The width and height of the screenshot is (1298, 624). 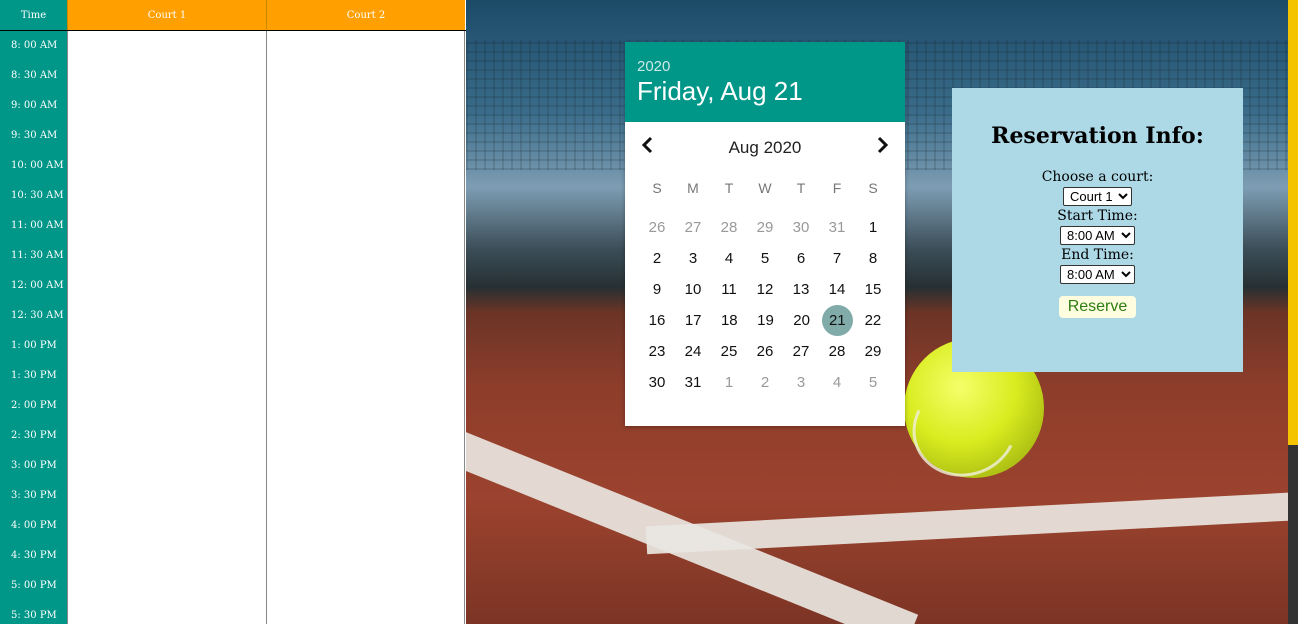 I want to click on time-slot-label: 9: 30 AM, so click(x=34, y=135).